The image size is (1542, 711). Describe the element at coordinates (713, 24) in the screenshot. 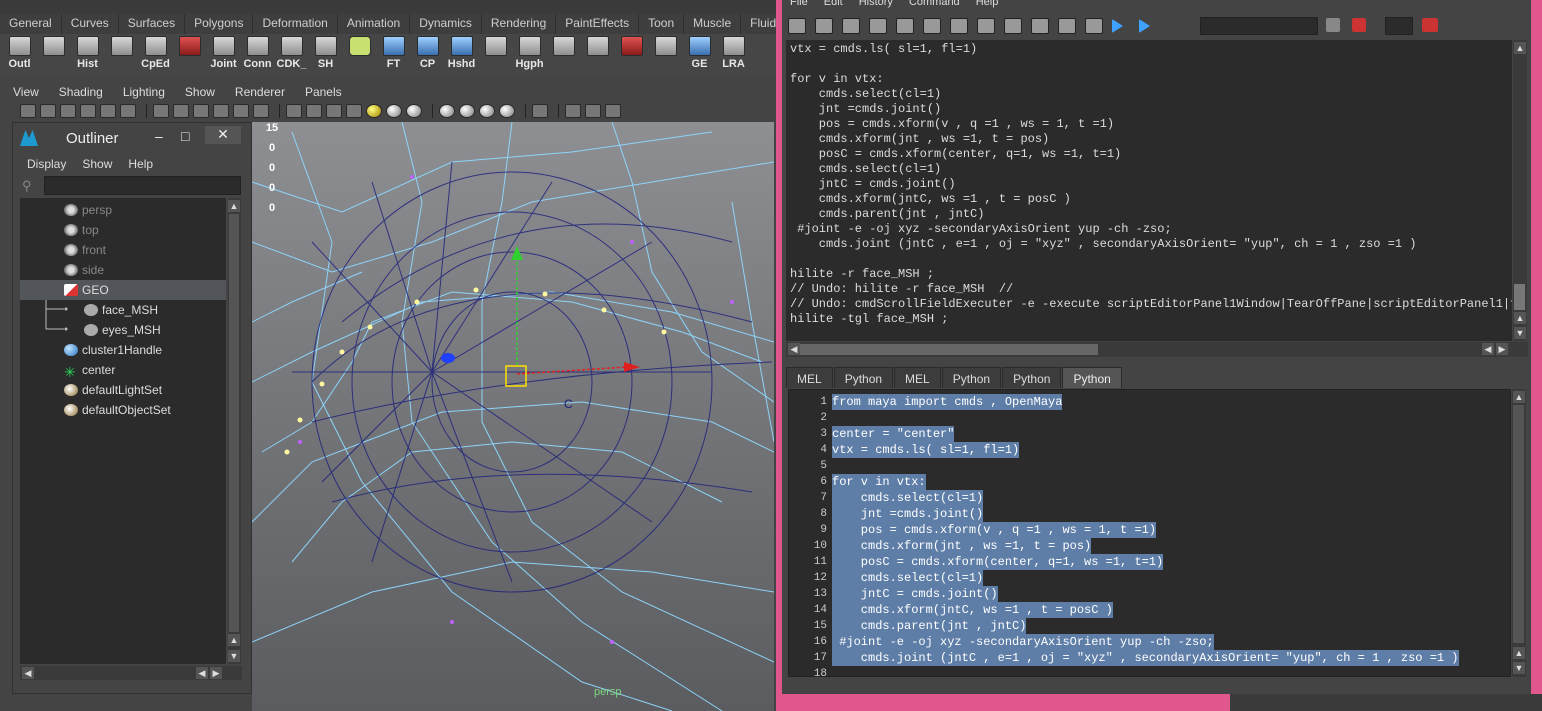

I see `shelf-tab-10: Muscle` at that location.